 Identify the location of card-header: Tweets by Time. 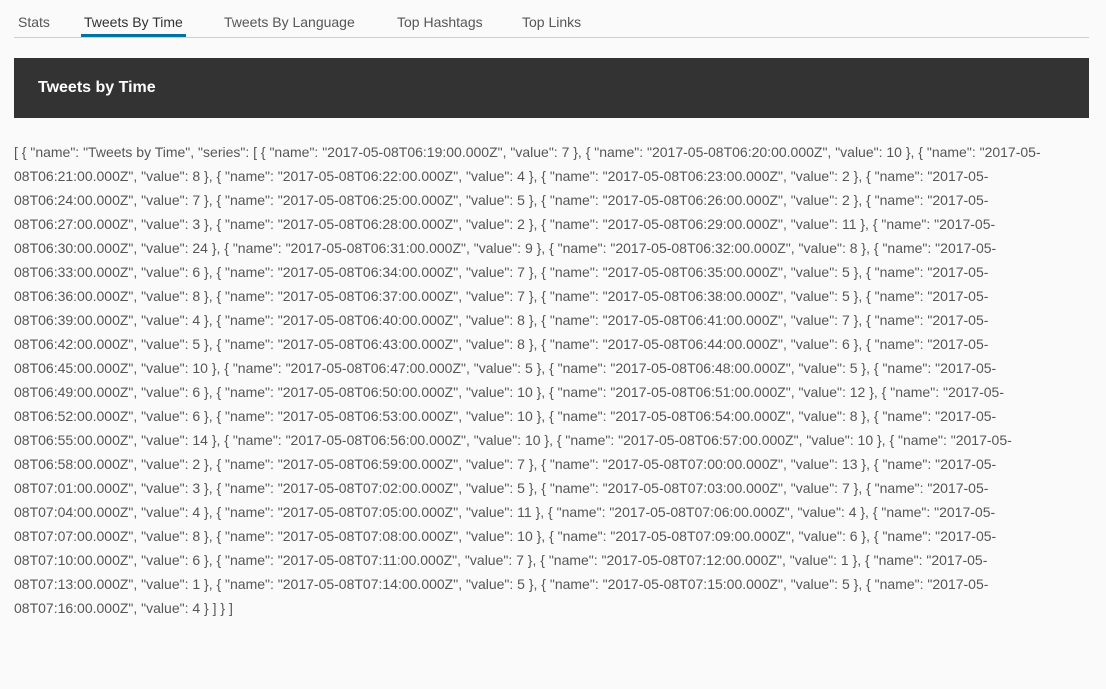
(551, 88).